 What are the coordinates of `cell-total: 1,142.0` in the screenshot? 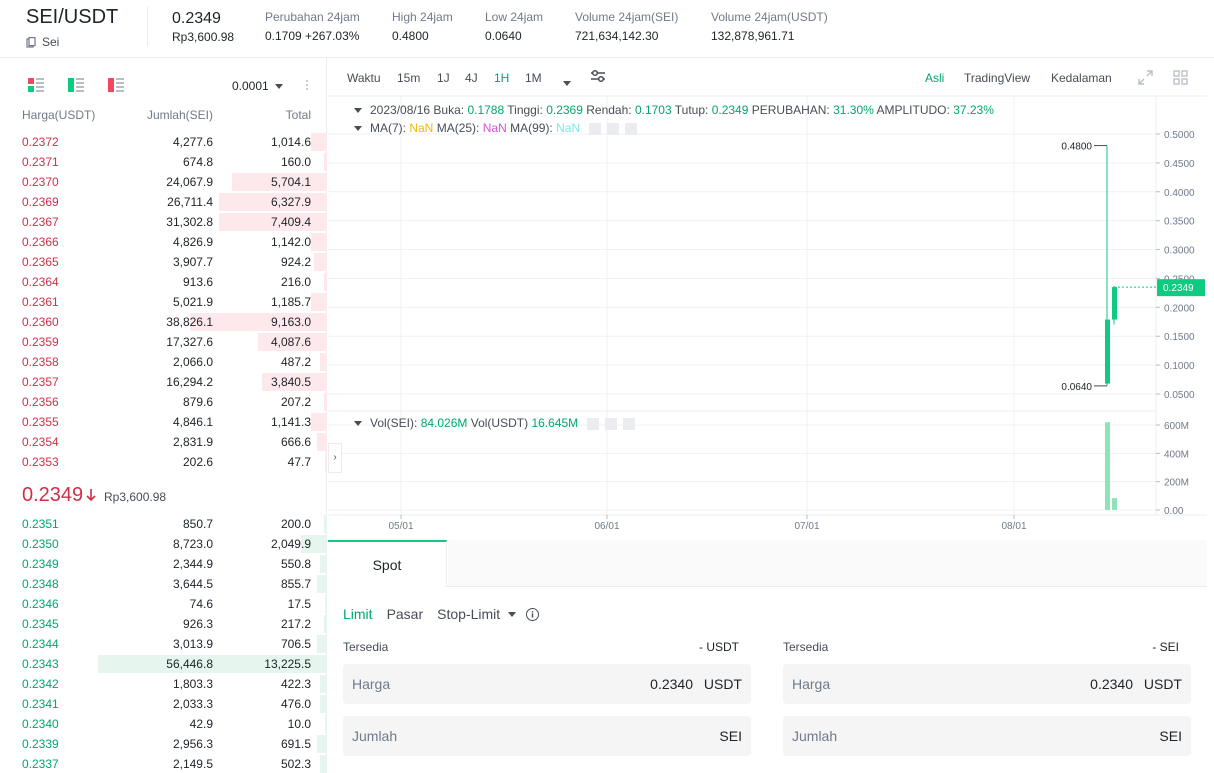 It's located at (290, 242).